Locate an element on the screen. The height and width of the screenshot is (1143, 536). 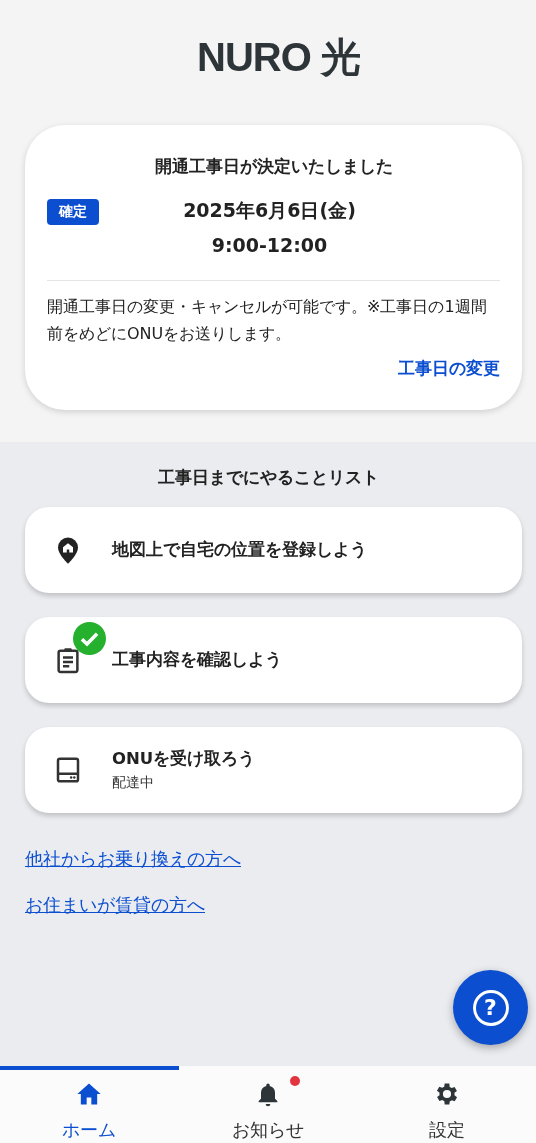
install-time: 9:00-12:00 is located at coordinates (269, 245).